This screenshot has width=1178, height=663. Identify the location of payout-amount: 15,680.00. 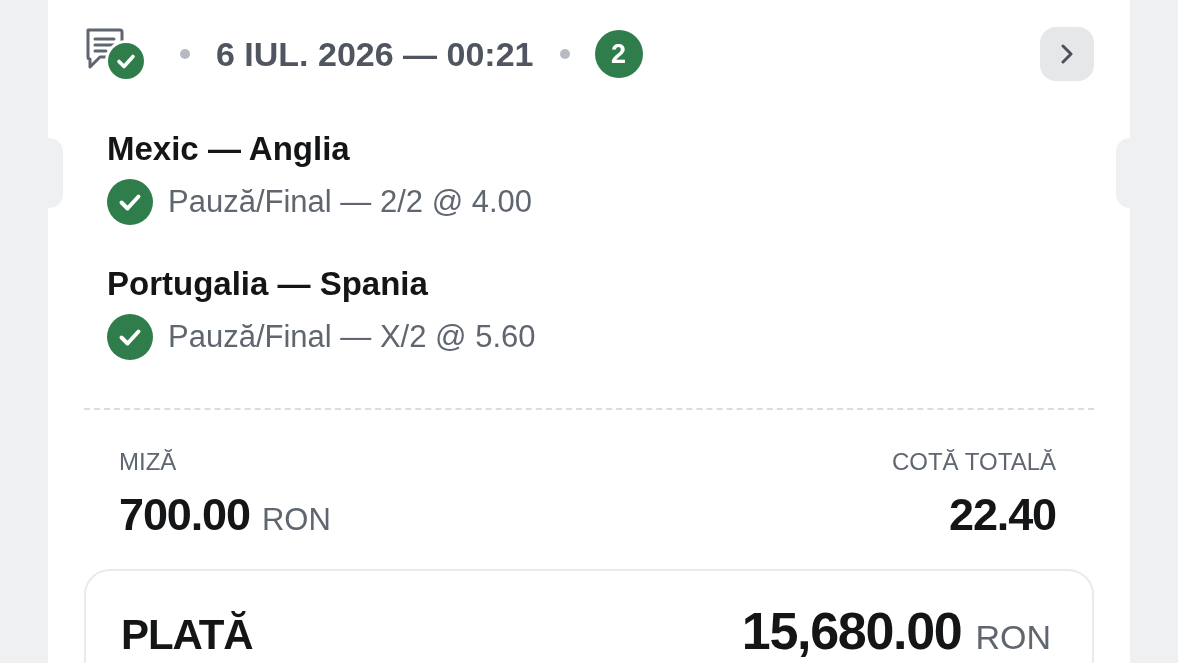
(851, 631).